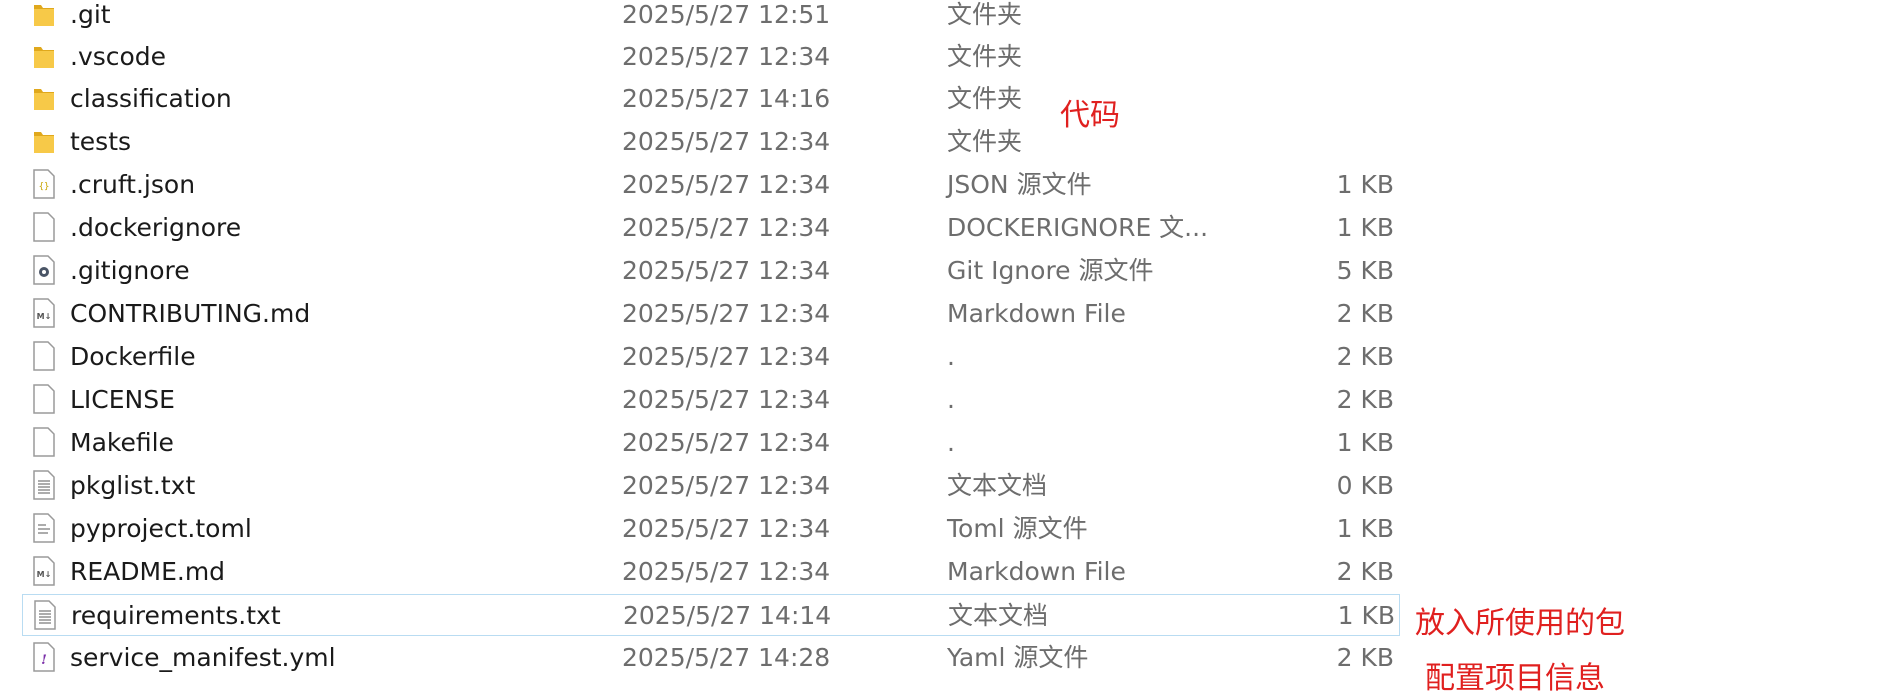 This screenshot has height=697, width=1903. What do you see at coordinates (1017, 528) in the screenshot?
I see `file-type: Toml 源文件` at bounding box center [1017, 528].